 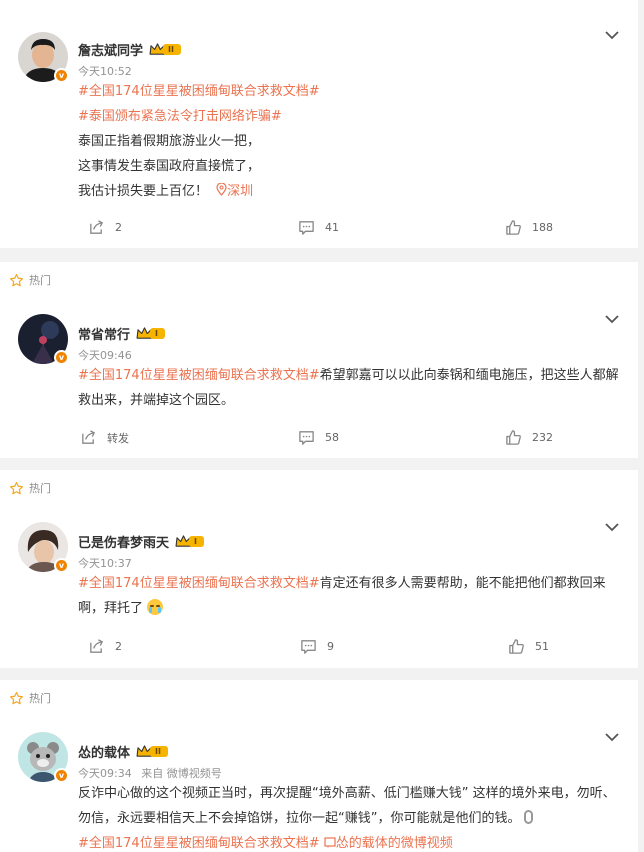 What do you see at coordinates (394, 843) in the screenshot?
I see `video-link-text: 怂的载体的微博视频` at bounding box center [394, 843].